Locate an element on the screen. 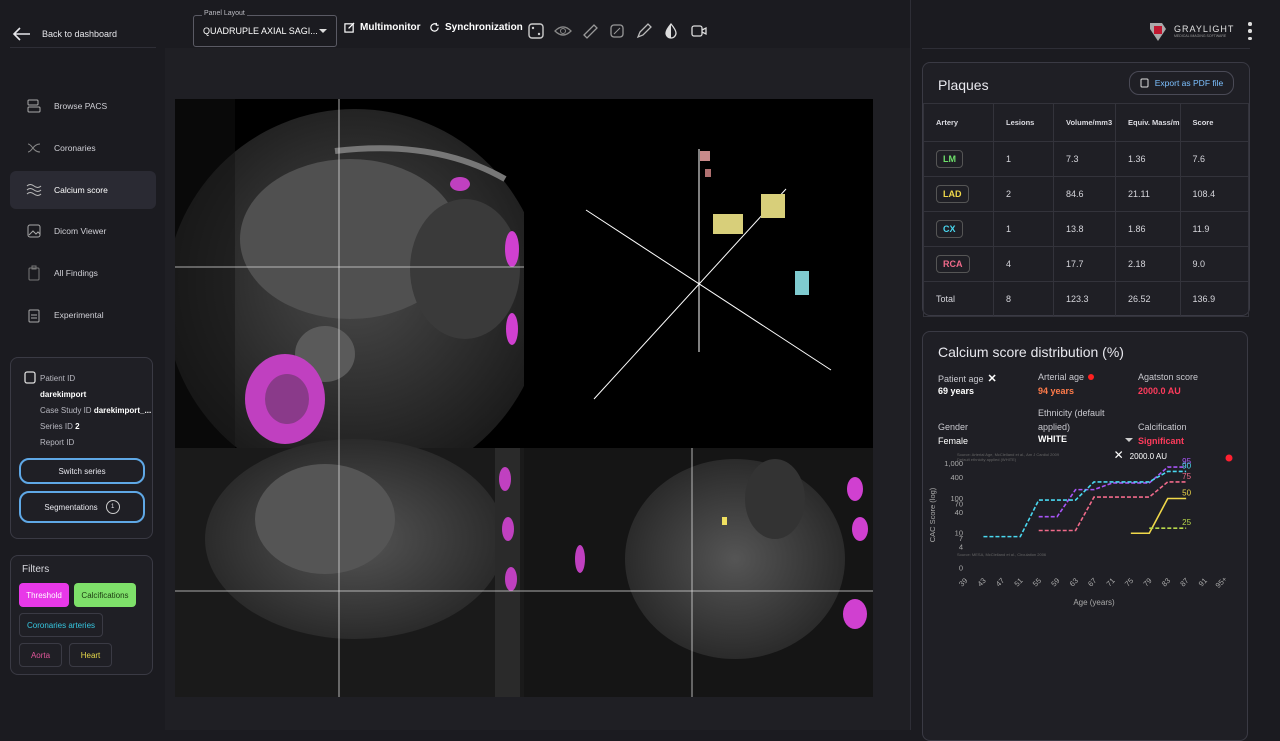 The image size is (1280, 741). coronal-view is located at coordinates (698, 572).